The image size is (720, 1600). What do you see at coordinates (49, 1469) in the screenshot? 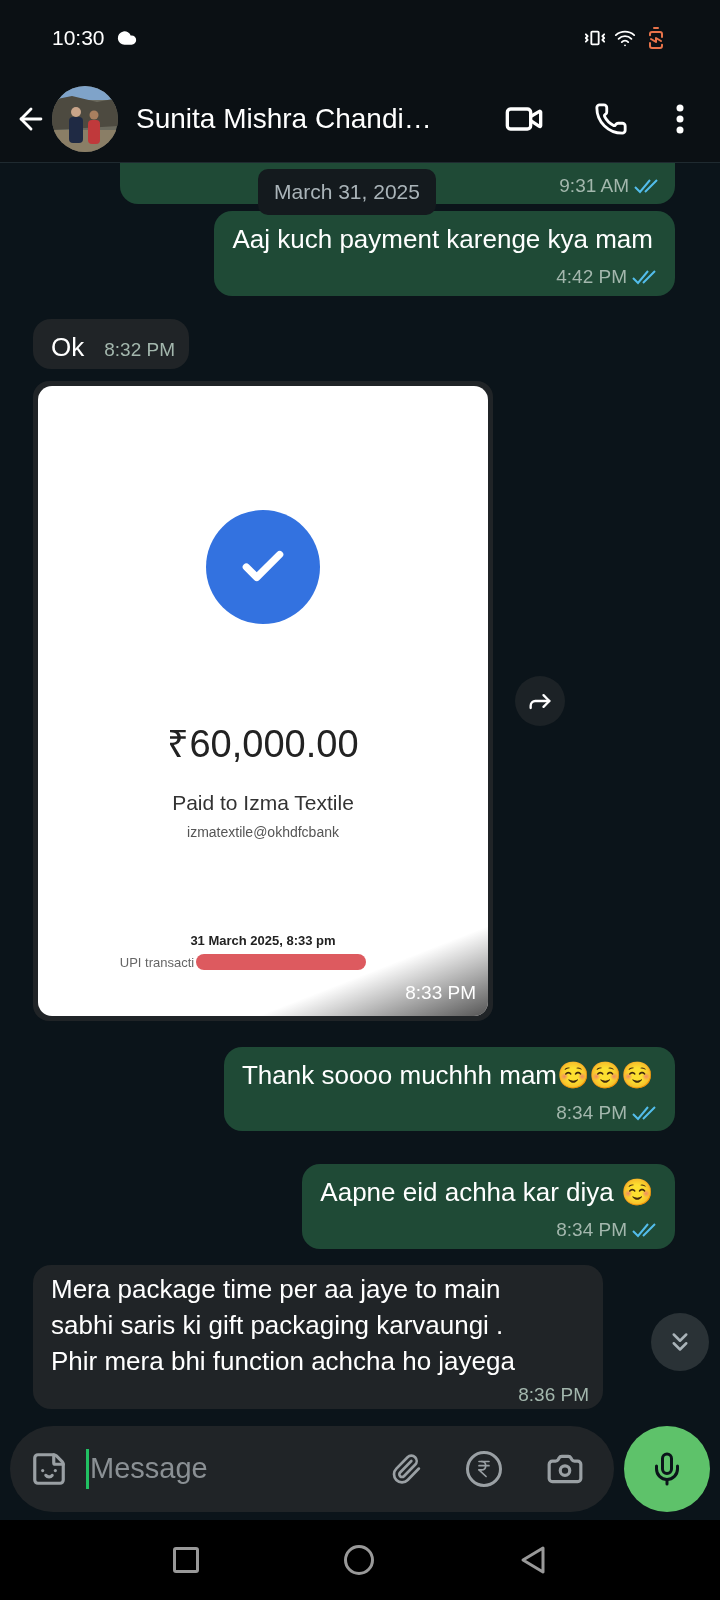
I see `sticker-icon` at bounding box center [49, 1469].